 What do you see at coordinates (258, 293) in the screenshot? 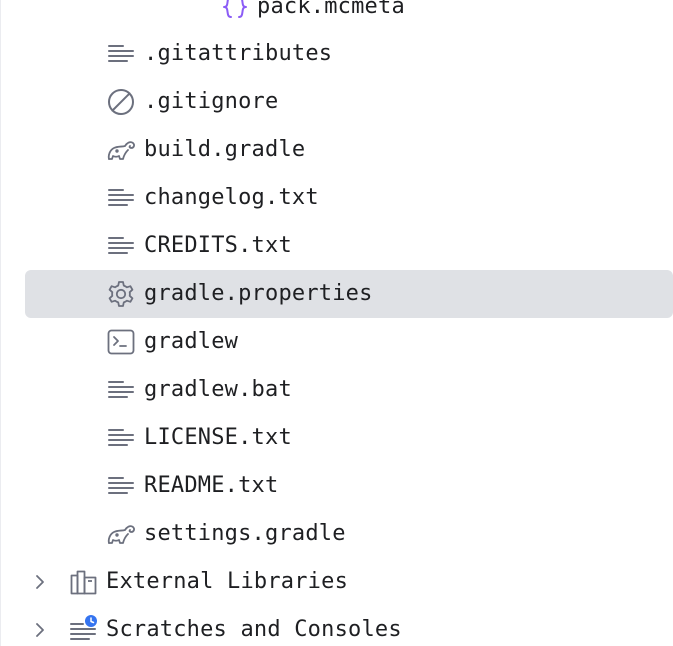
I see `tree-item-label: gradle.properties` at bounding box center [258, 293].